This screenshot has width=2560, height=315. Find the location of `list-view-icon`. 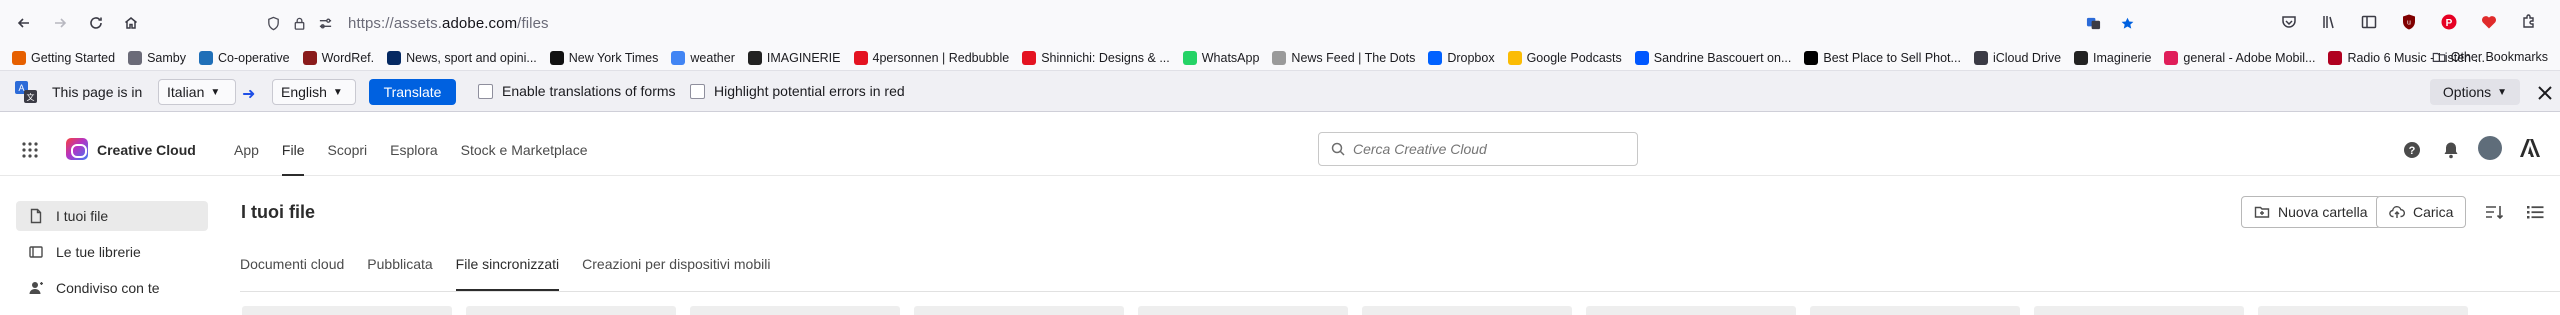

list-view-icon is located at coordinates (2535, 212).